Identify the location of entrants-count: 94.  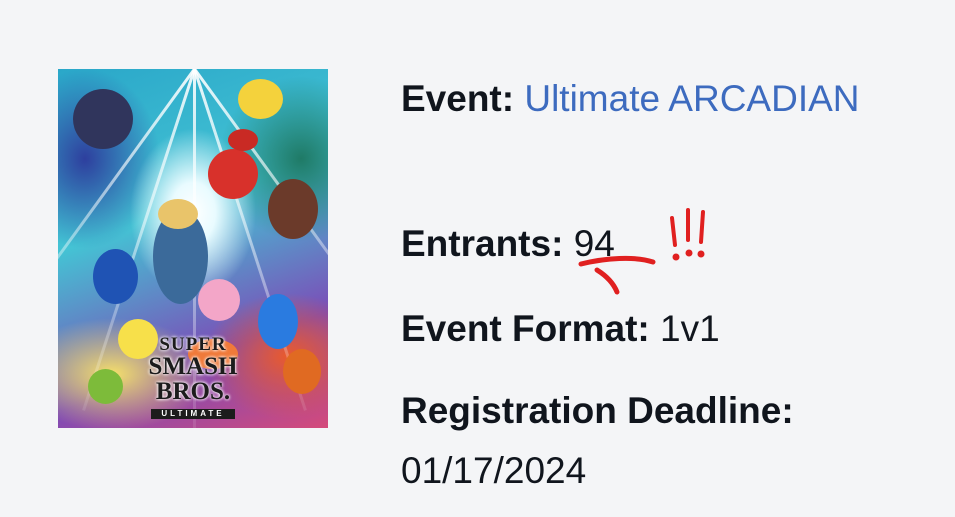
(594, 243).